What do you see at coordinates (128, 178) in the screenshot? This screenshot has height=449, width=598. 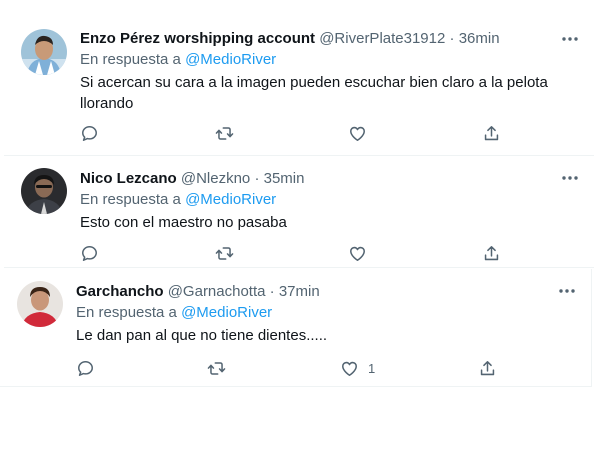 I see `display-name: Nico Lezcano` at bounding box center [128, 178].